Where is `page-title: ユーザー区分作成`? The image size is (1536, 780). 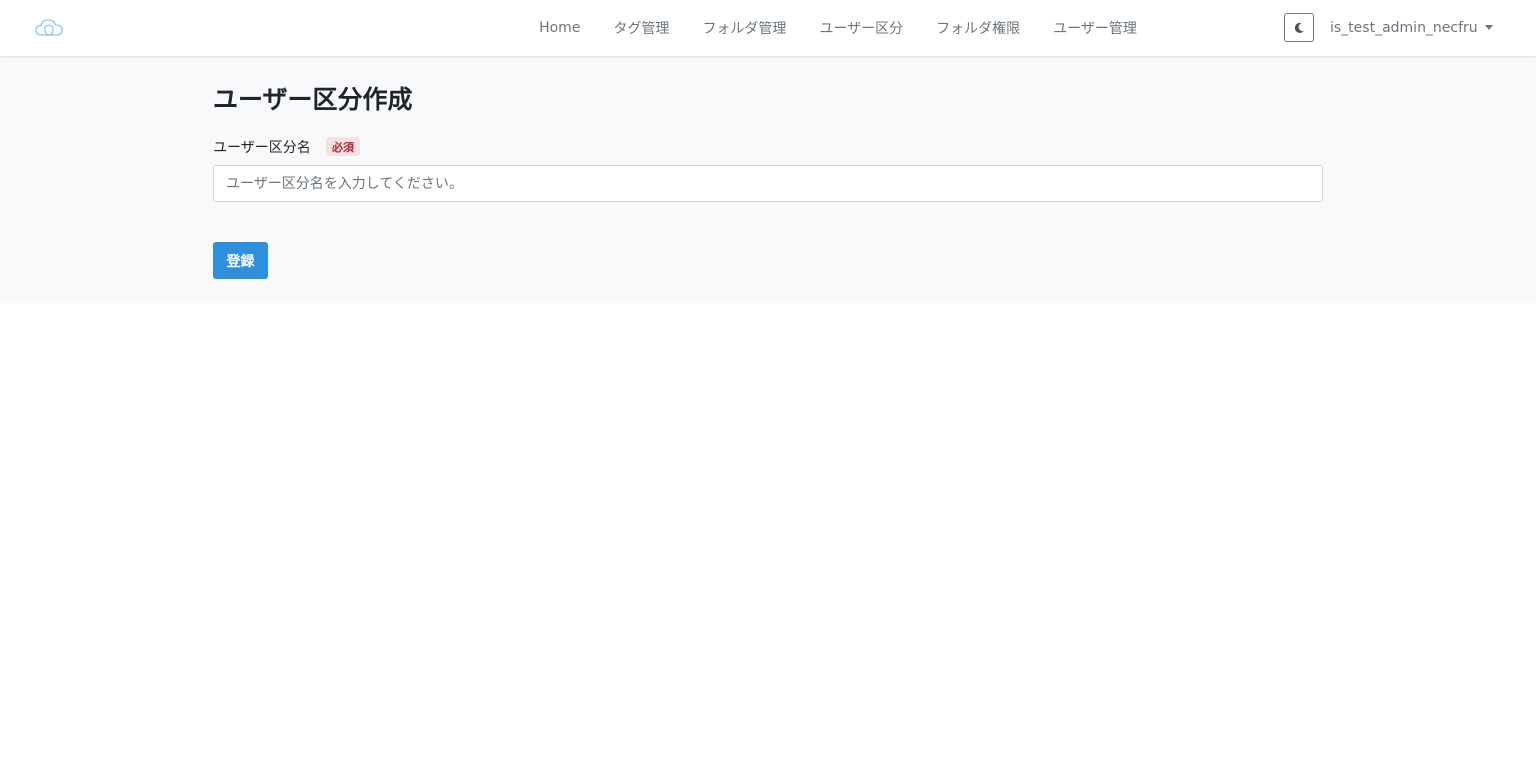 page-title: ユーザー区分作成 is located at coordinates (313, 99).